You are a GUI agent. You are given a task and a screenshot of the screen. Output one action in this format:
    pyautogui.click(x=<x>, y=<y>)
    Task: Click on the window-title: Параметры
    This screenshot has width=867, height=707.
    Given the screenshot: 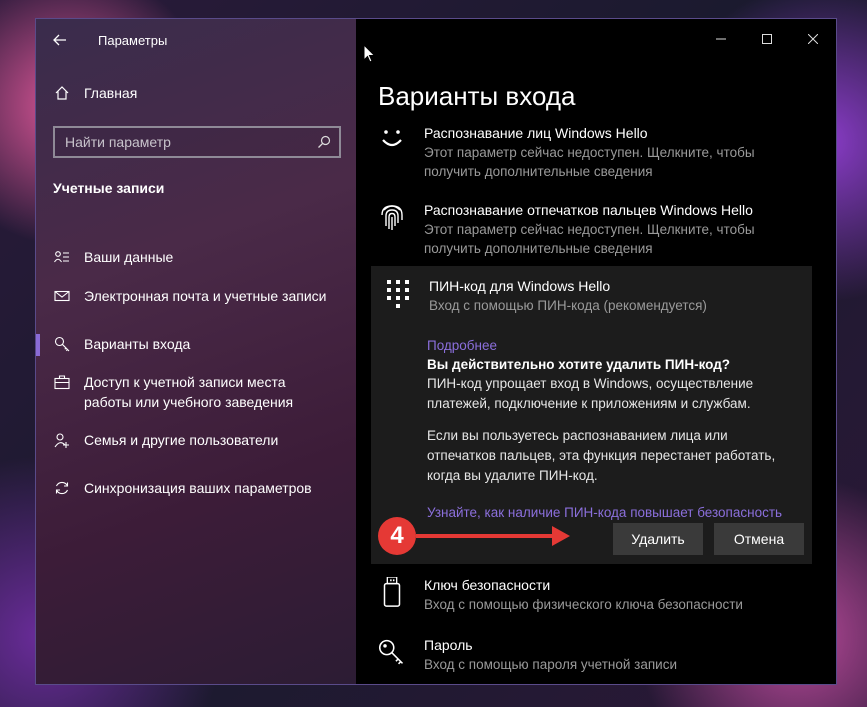 What is the action you would take?
    pyautogui.click(x=133, y=40)
    